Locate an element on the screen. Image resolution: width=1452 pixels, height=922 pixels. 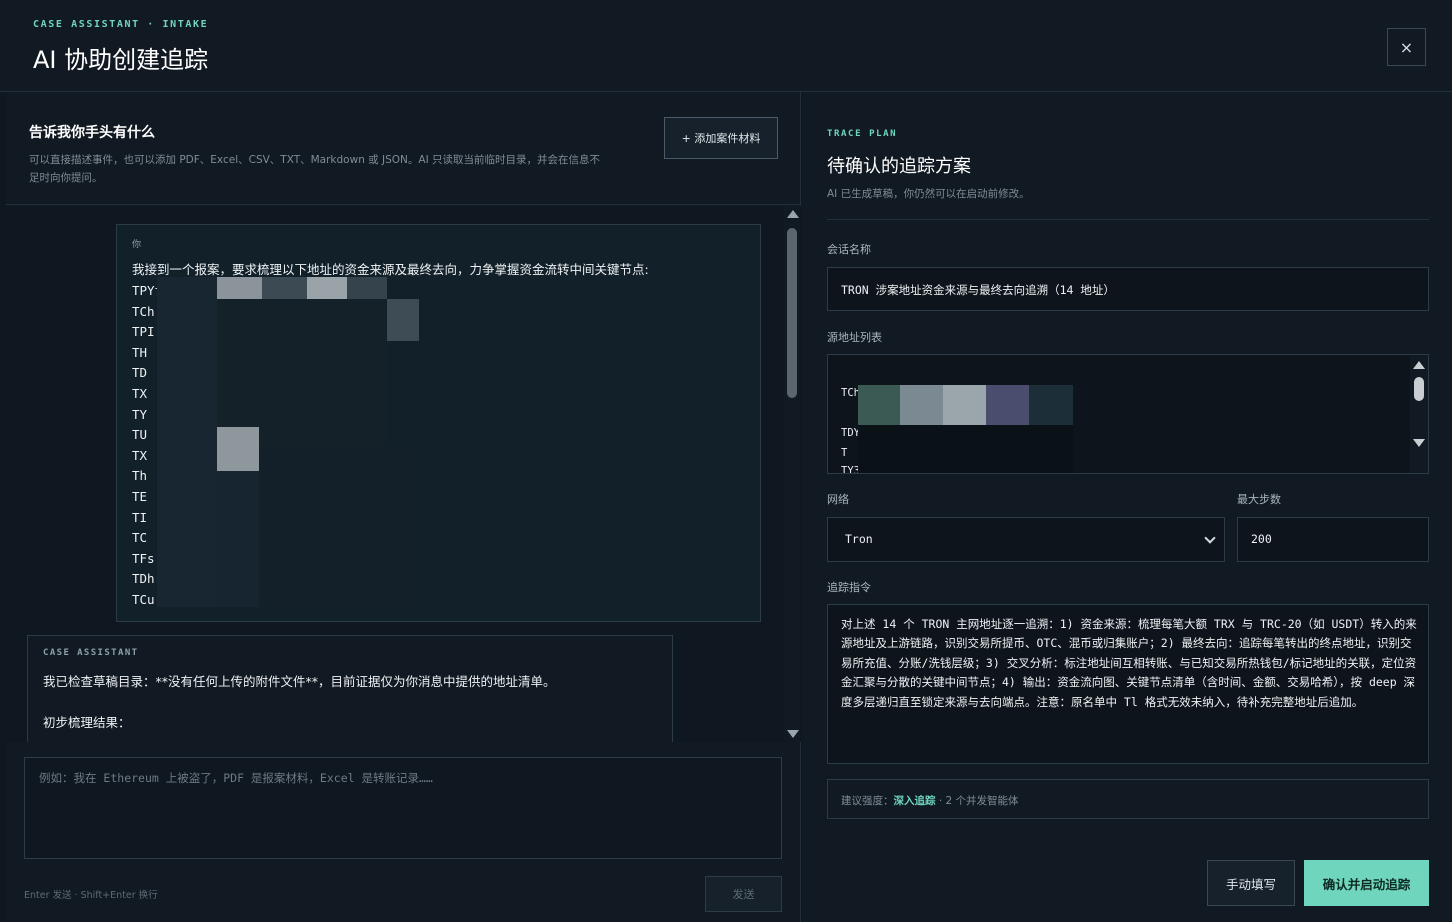
recommendation-prefix: 建议强度： is located at coordinates (867, 801).